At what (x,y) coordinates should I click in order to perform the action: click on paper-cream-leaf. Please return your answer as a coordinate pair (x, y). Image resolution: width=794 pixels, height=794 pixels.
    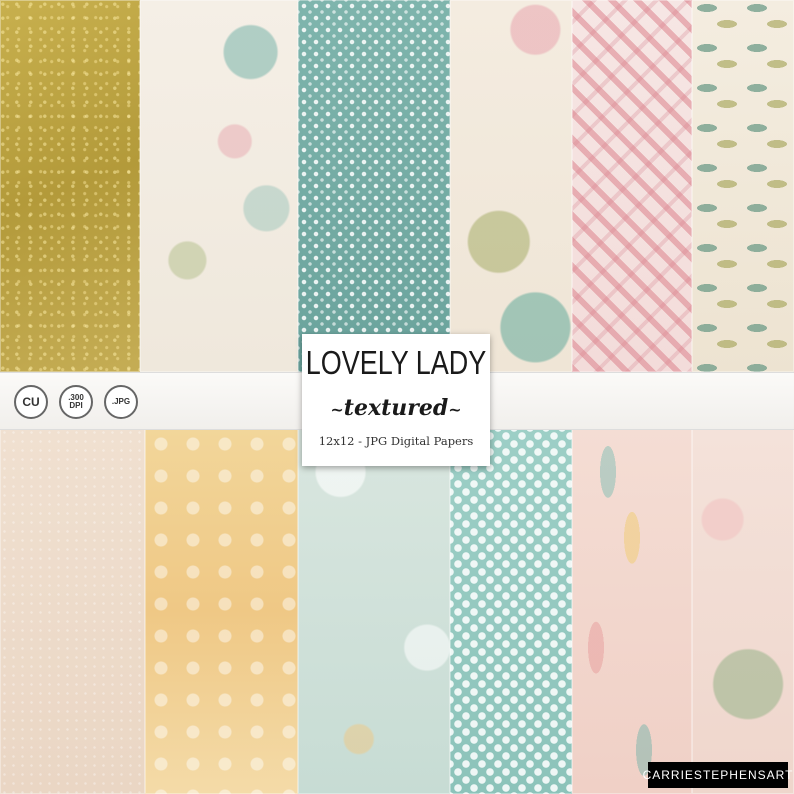
    Looking at the image, I should click on (511, 186).